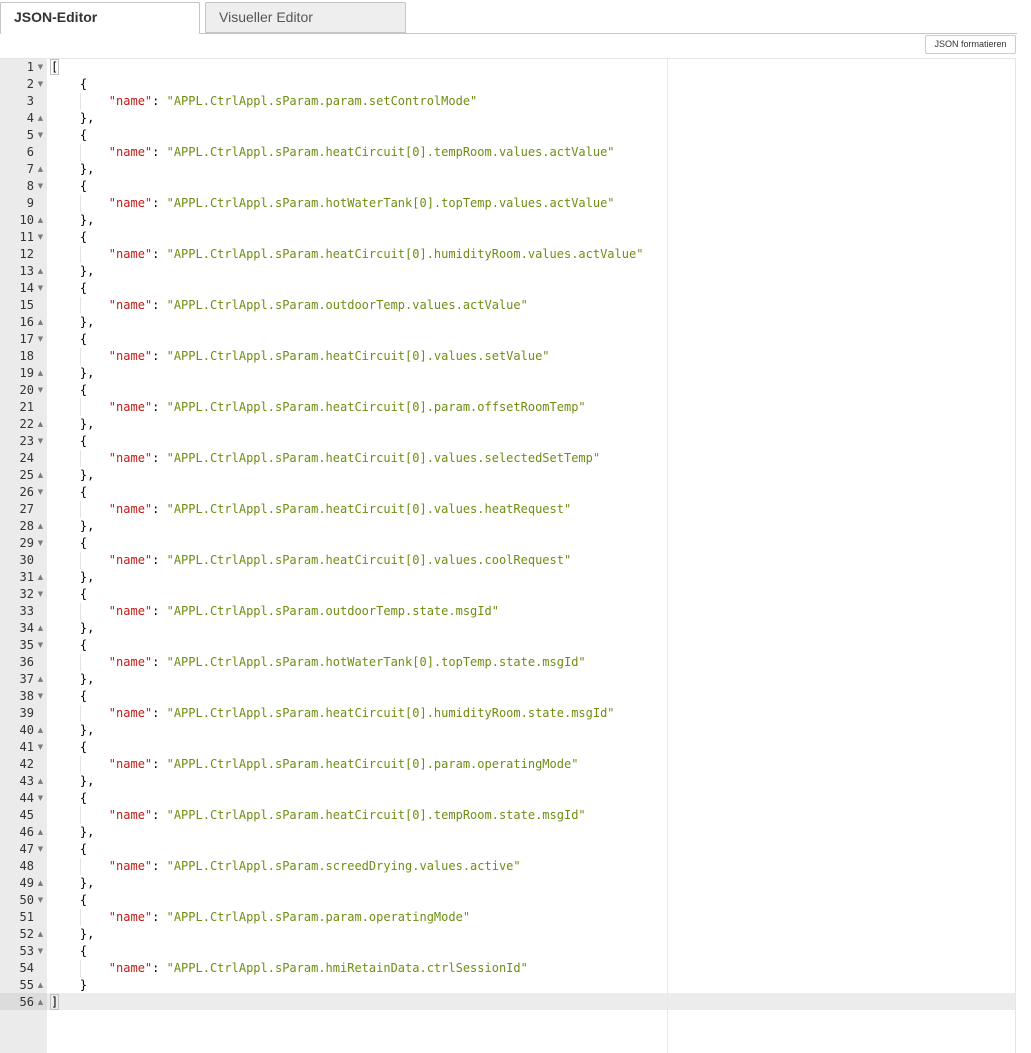 The height and width of the screenshot is (1053, 1031). I want to click on tab-json-editor: JSON-Editor, so click(100, 18).